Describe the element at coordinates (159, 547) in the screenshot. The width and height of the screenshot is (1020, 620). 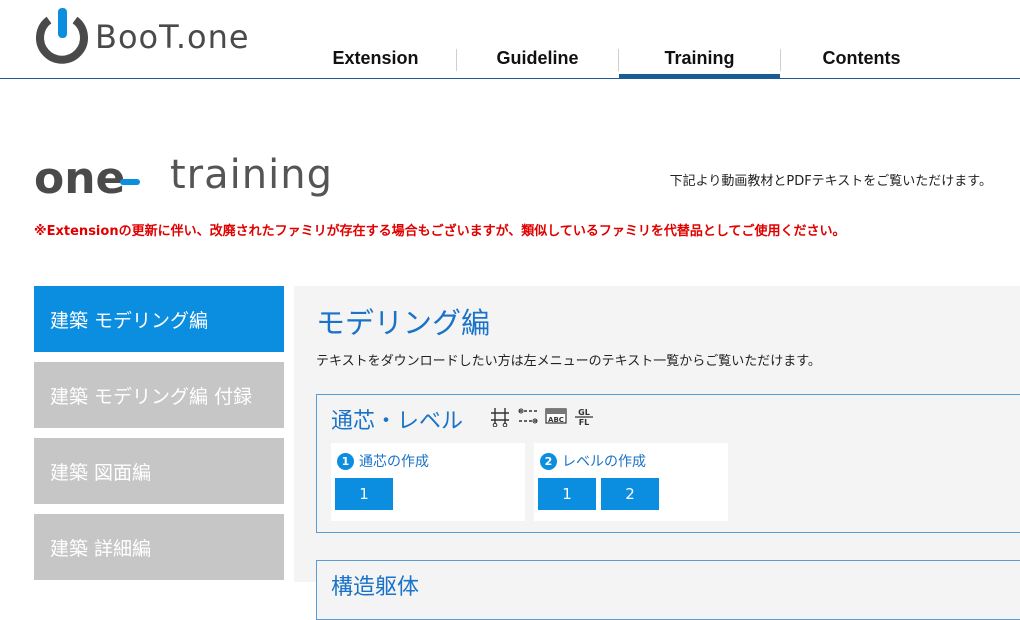
I see `sidebar-item-detail: 建築 詳細編` at that location.